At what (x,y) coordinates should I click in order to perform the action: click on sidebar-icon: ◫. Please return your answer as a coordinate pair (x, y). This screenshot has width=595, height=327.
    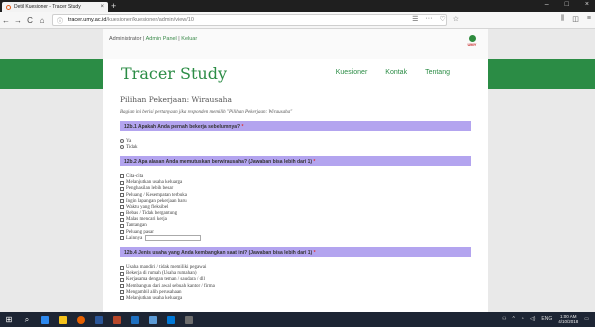
    Looking at the image, I should click on (575, 19).